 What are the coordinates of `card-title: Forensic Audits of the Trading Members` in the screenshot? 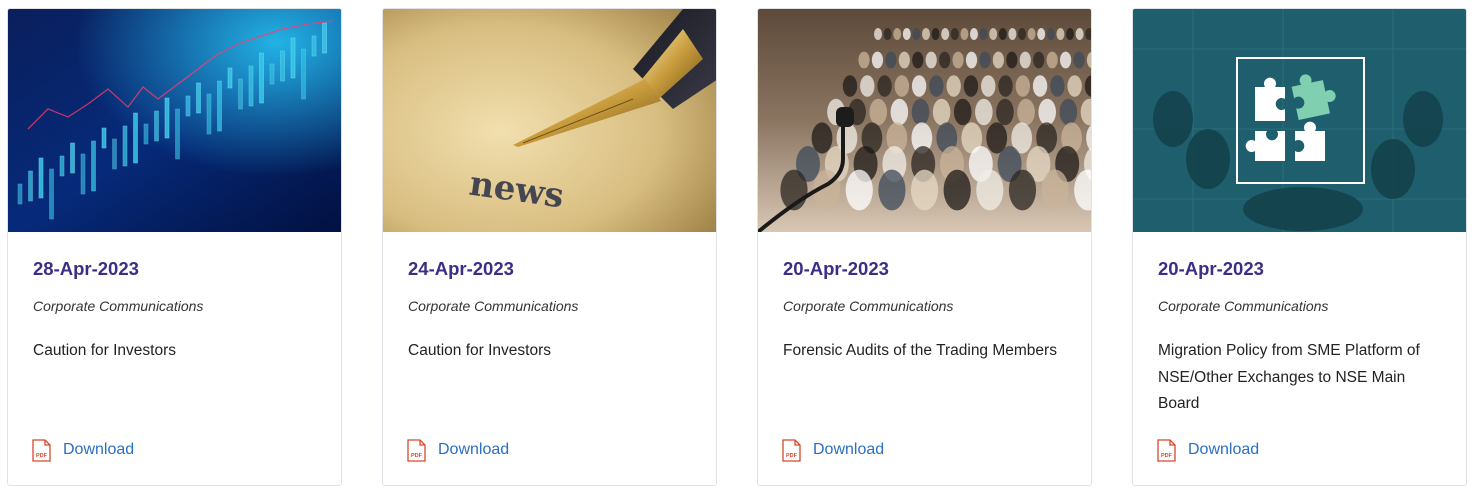 It's located at (920, 350).